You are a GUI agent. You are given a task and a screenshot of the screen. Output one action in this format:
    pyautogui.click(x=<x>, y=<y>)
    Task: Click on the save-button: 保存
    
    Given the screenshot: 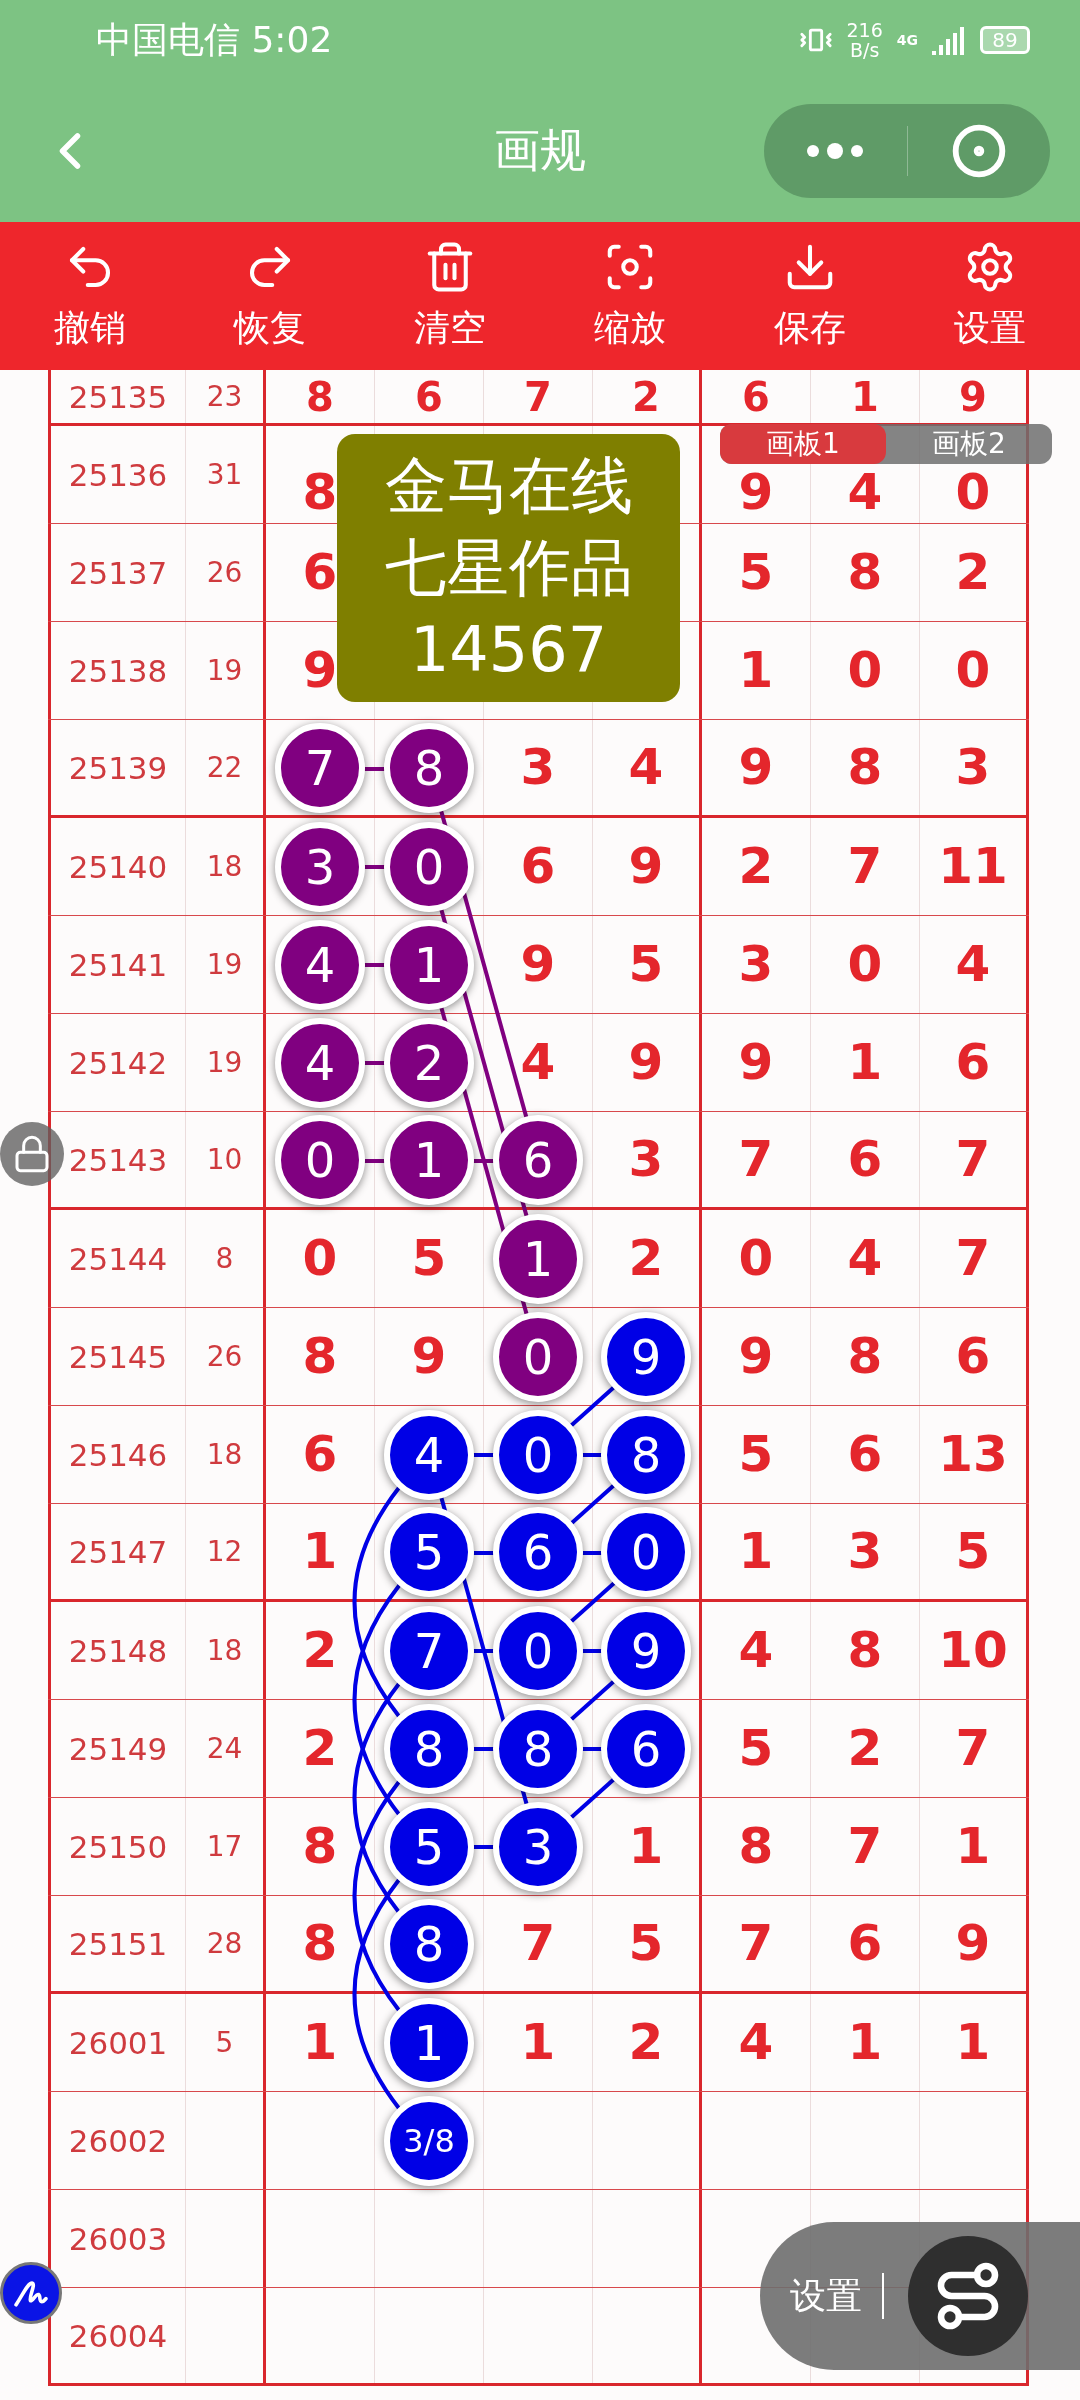 What is the action you would take?
    pyautogui.click(x=810, y=296)
    